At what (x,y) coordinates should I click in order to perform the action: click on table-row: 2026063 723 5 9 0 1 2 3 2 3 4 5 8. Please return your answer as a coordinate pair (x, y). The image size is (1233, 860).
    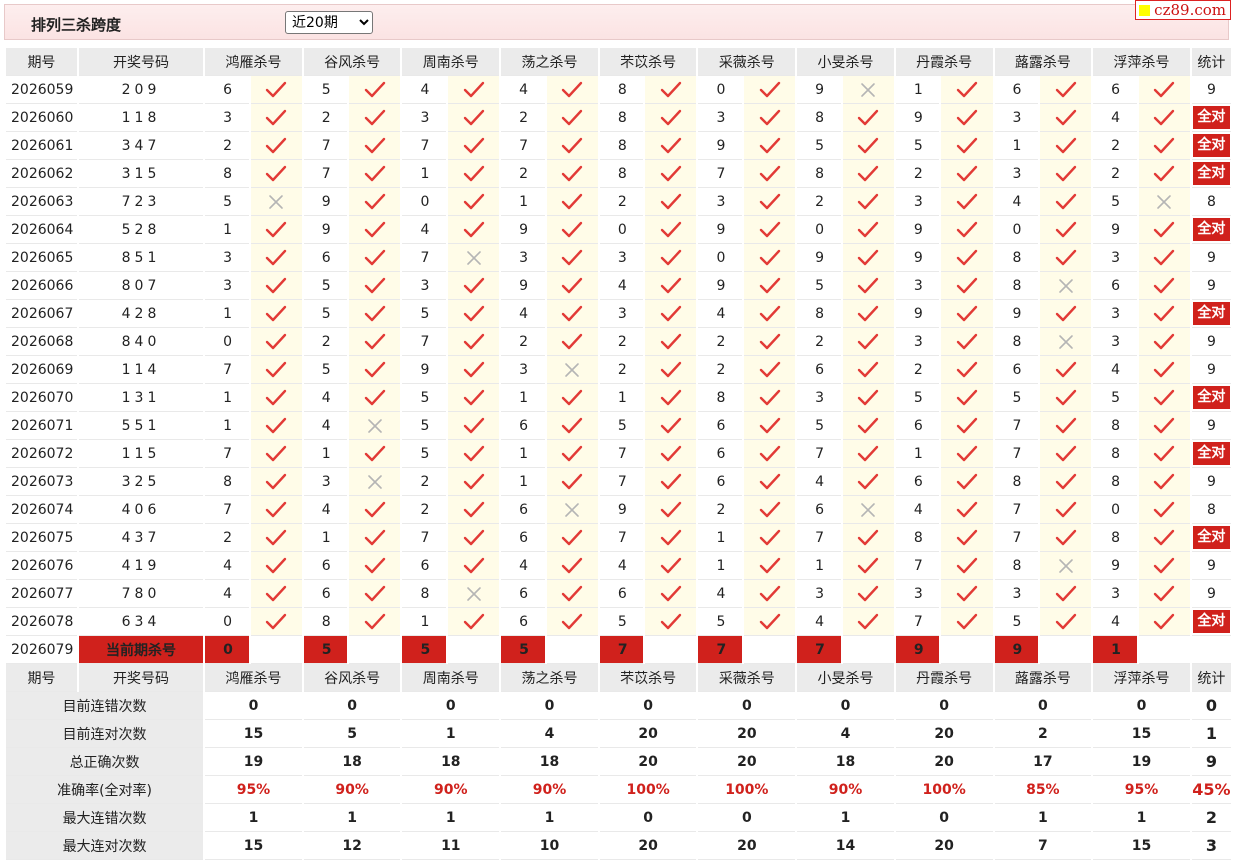
    Looking at the image, I should click on (618, 202).